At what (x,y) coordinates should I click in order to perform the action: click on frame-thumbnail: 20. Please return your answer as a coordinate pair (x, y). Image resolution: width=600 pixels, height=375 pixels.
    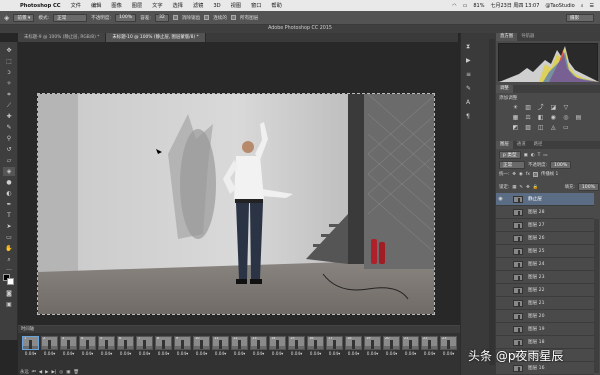
    Looking at the image, I should click on (391, 343).